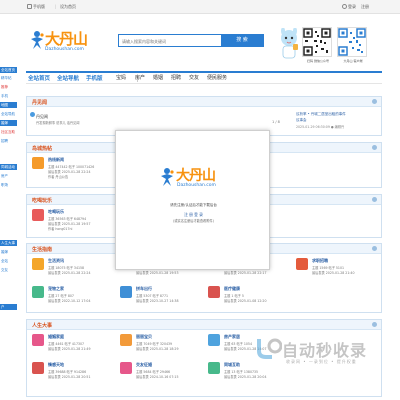  I want to click on qr-caption: 大丹山 客户端, so click(353, 61).